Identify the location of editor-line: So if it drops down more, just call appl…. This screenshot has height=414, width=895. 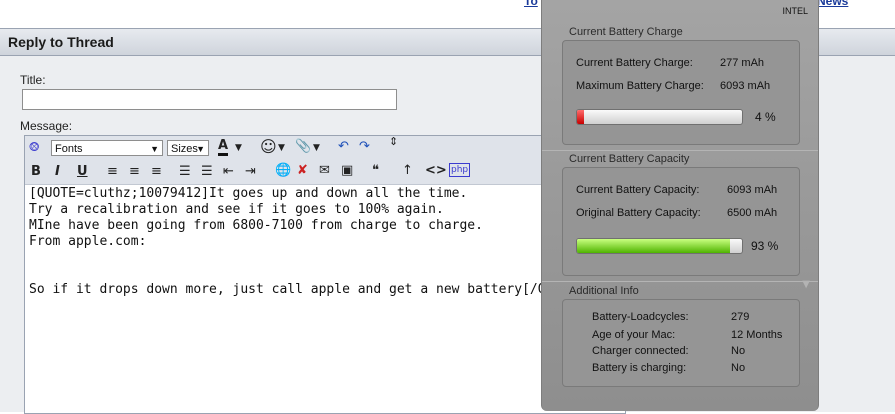
(307, 289).